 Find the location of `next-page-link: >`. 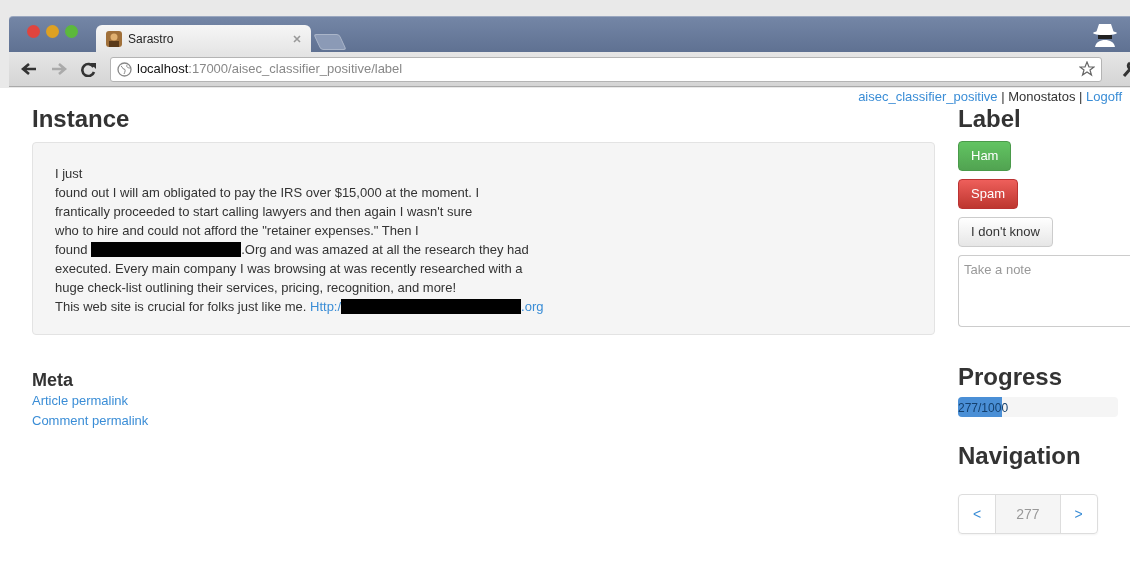

next-page-link: > is located at coordinates (1078, 514).